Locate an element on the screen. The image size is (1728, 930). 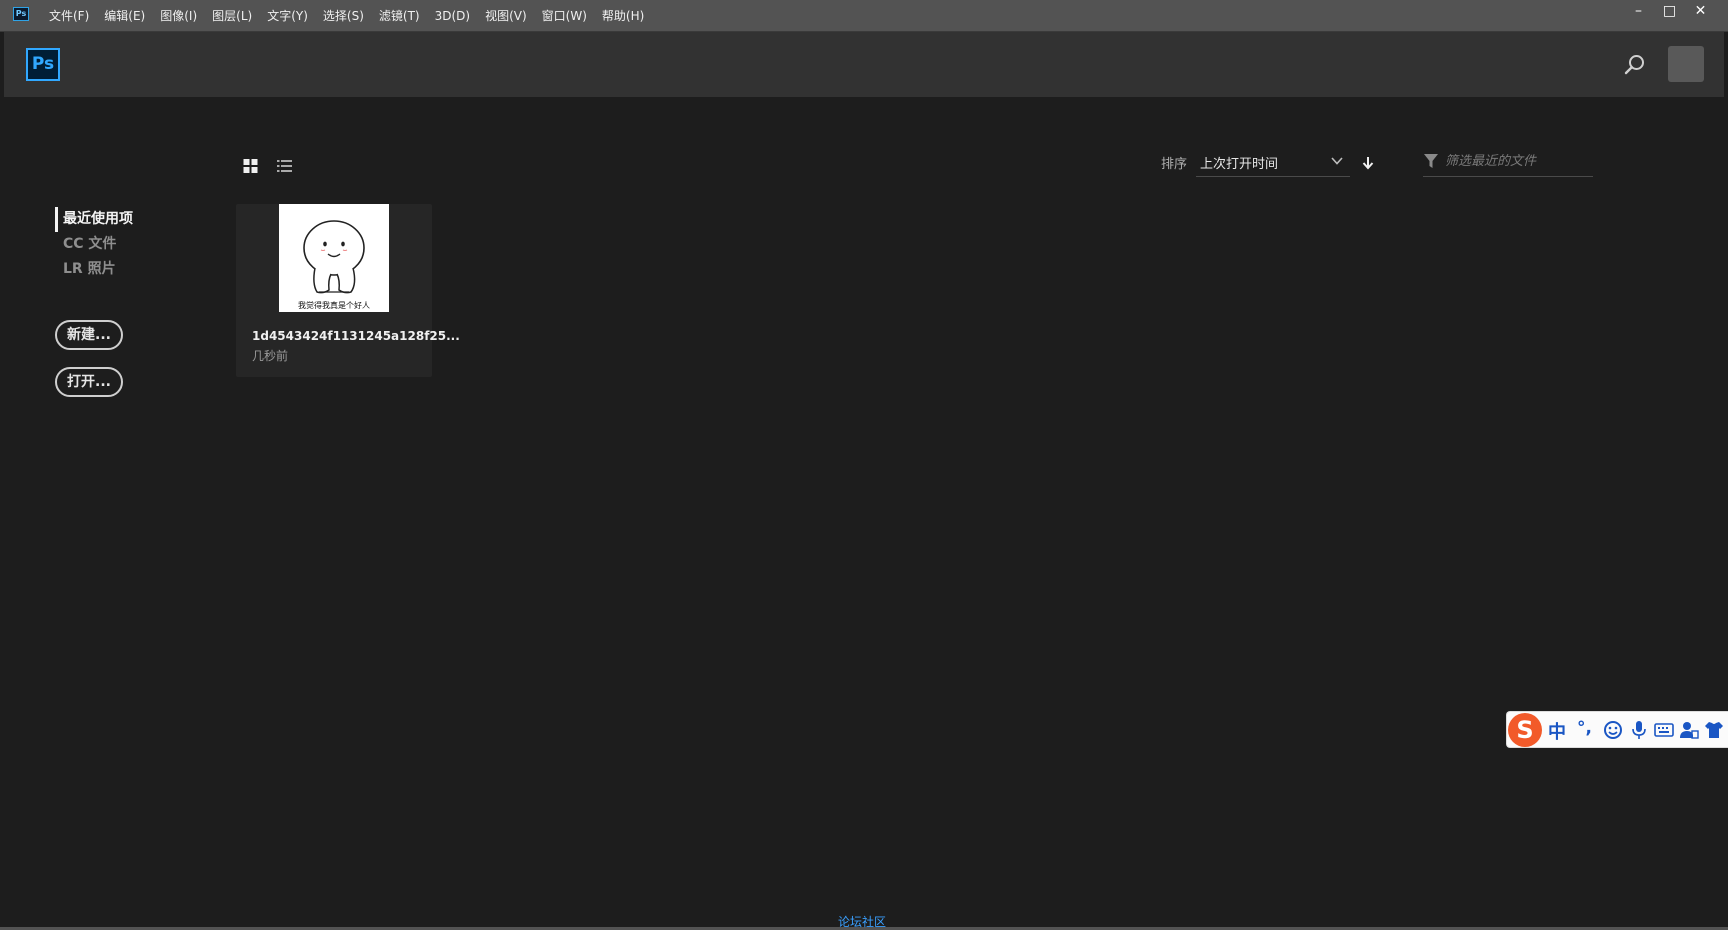
maximize-button: □ is located at coordinates (1669, 11).